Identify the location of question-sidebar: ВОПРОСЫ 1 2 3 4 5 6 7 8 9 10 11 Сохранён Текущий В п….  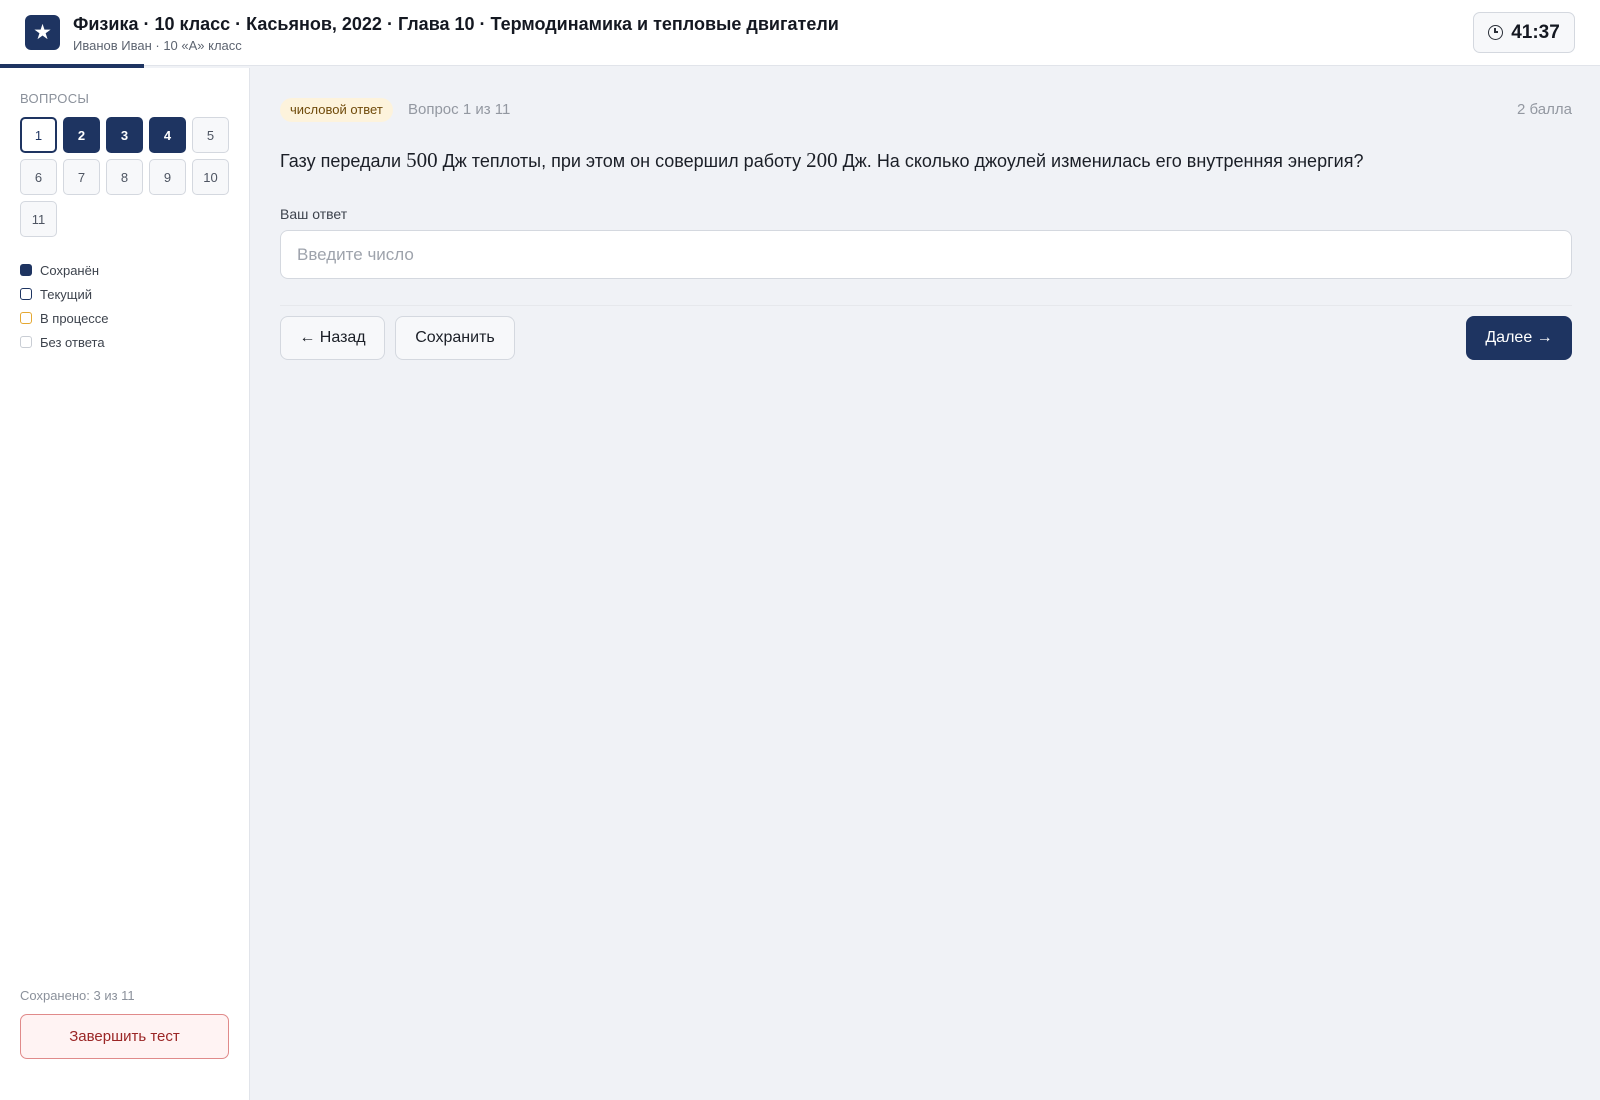
(125, 584).